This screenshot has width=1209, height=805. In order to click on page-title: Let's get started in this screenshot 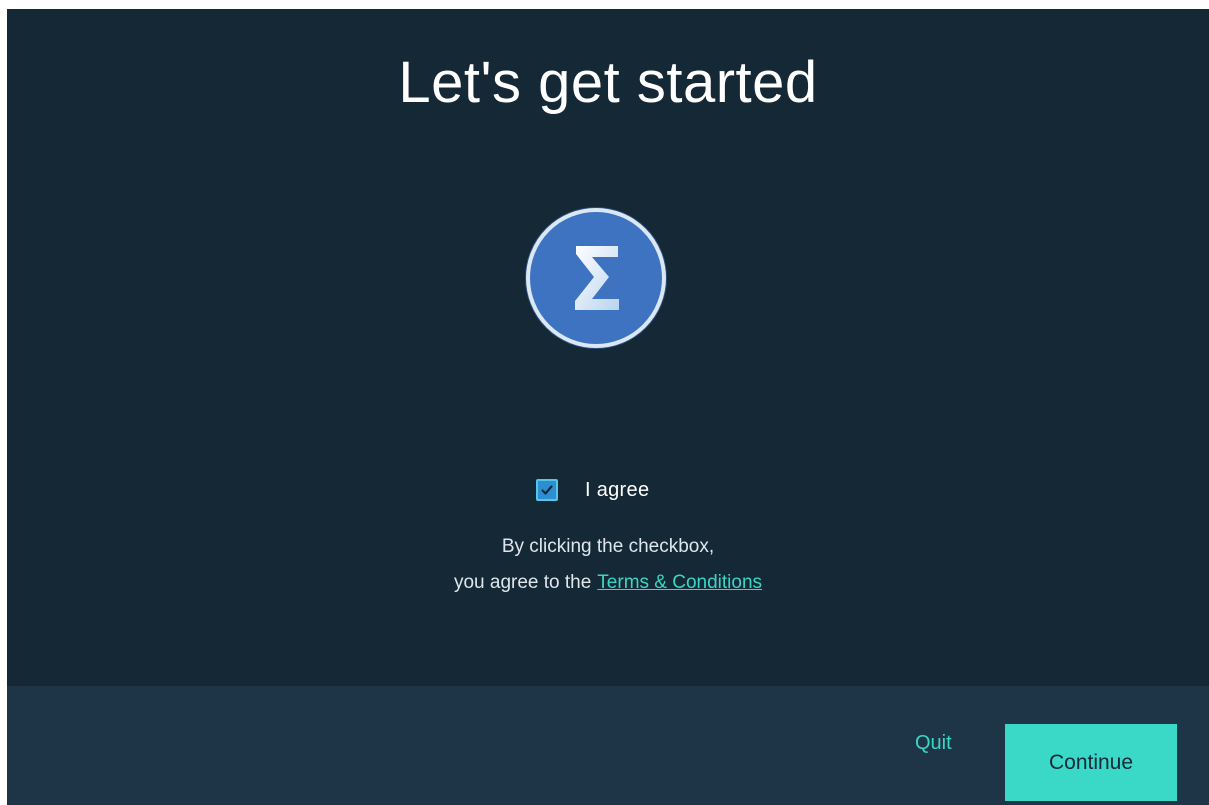, I will do `click(608, 82)`.